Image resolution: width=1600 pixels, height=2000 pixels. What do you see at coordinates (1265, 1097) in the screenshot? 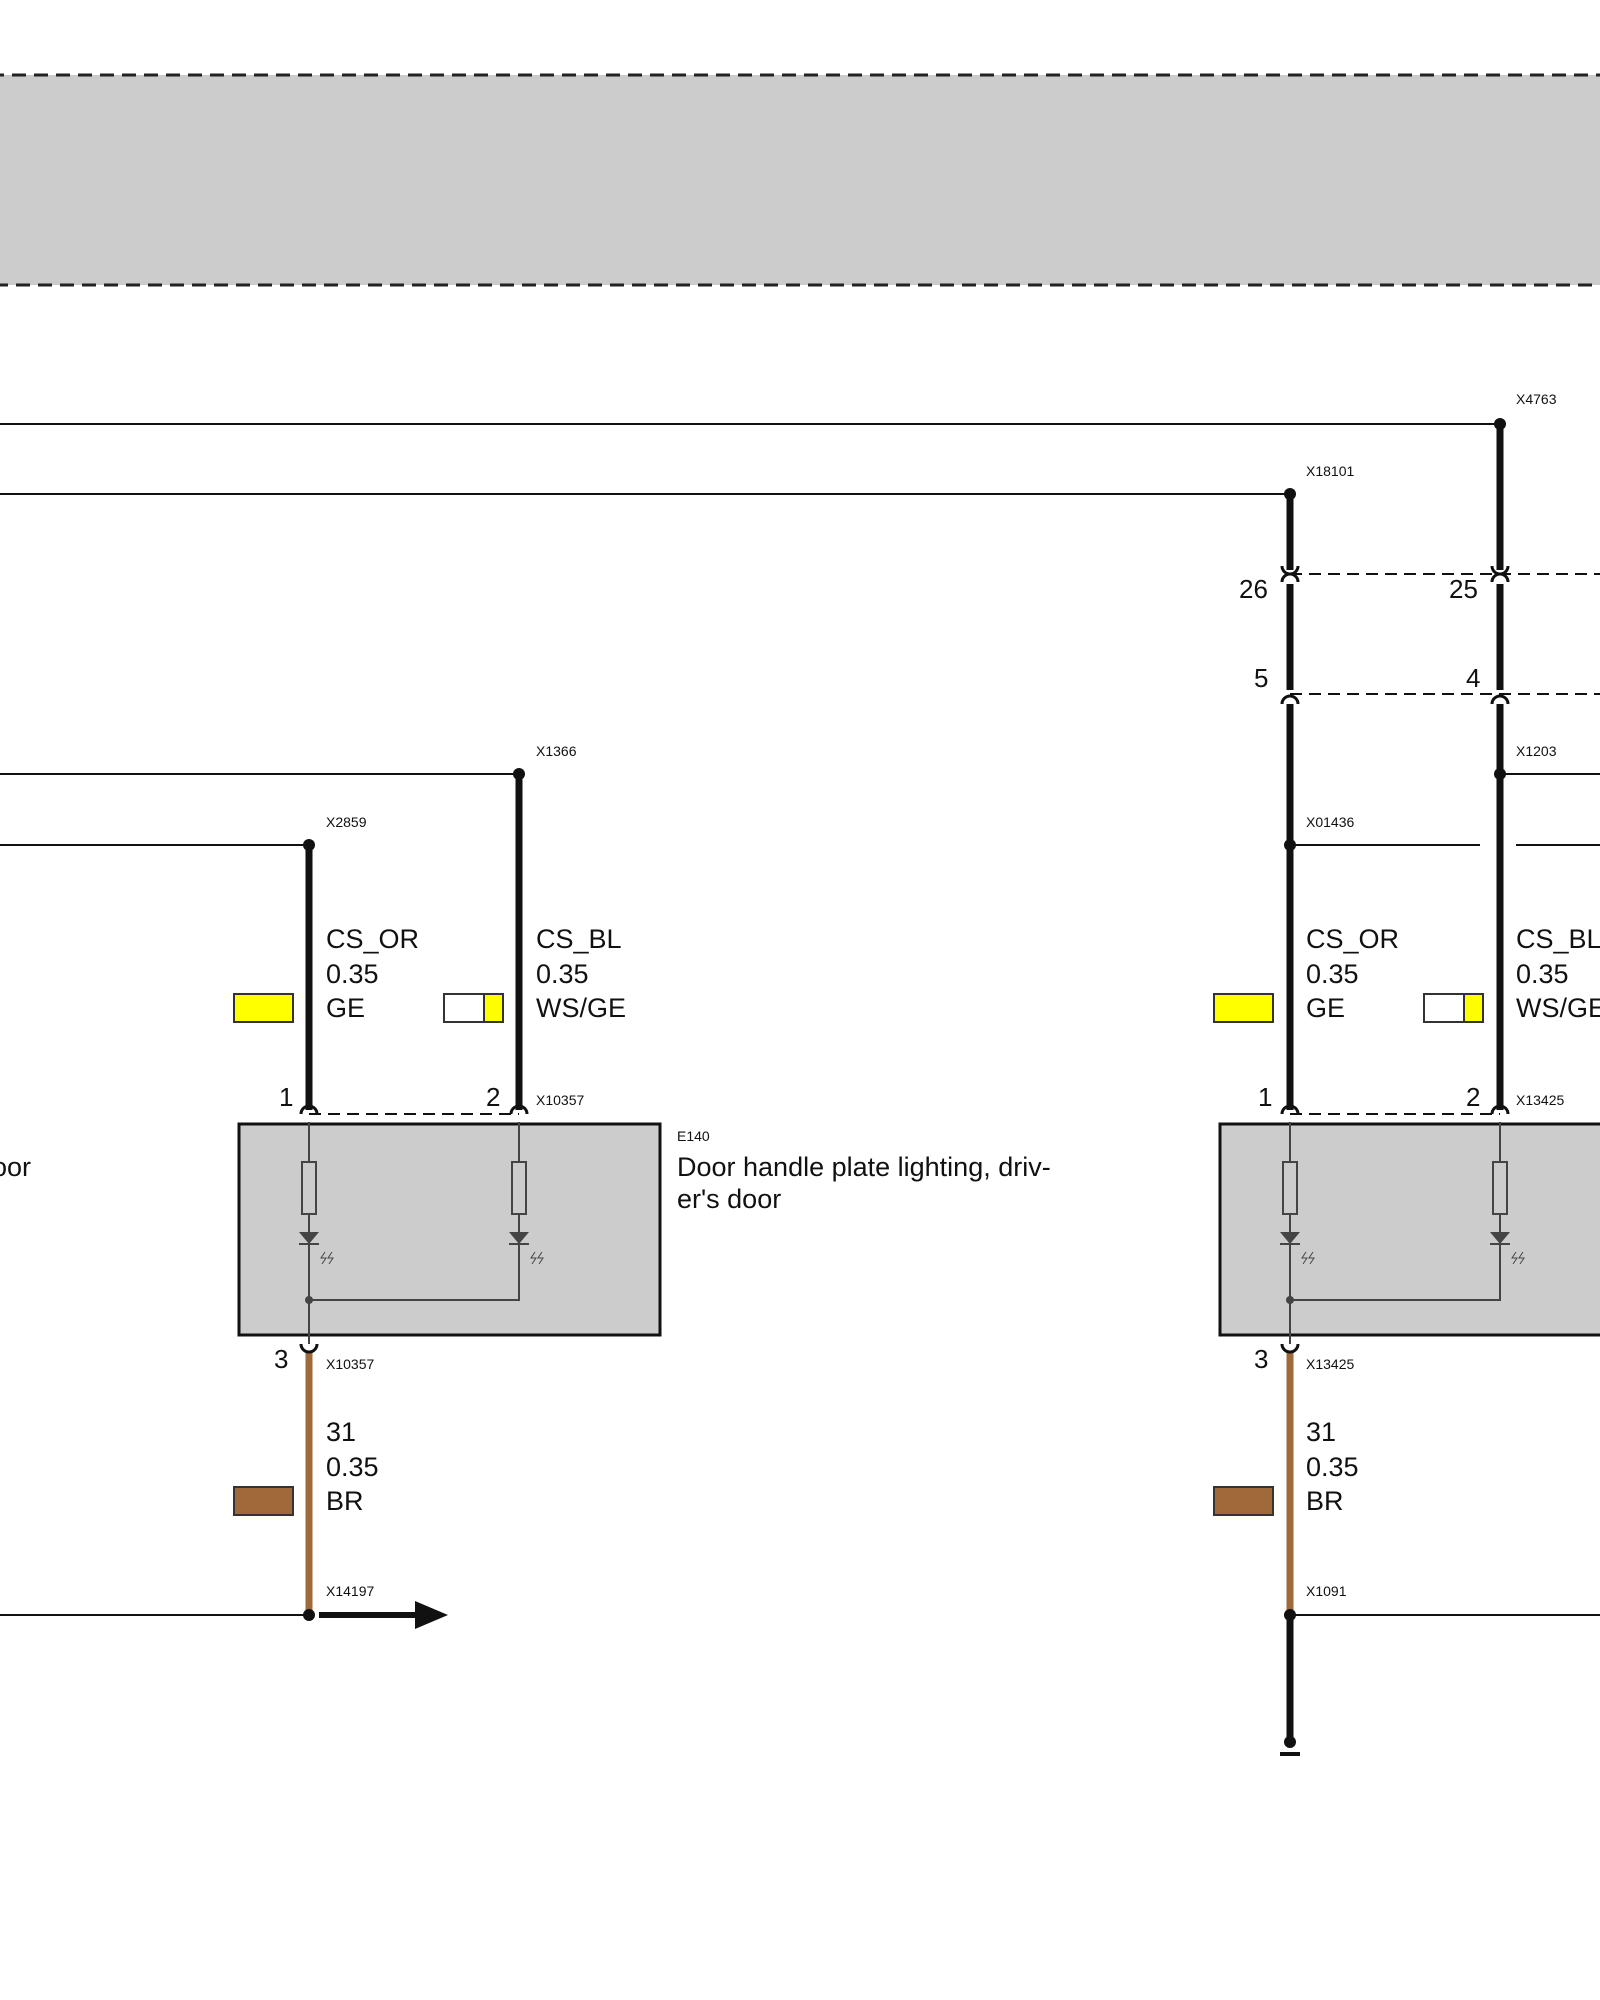
I see `right-pin-1: 1` at bounding box center [1265, 1097].